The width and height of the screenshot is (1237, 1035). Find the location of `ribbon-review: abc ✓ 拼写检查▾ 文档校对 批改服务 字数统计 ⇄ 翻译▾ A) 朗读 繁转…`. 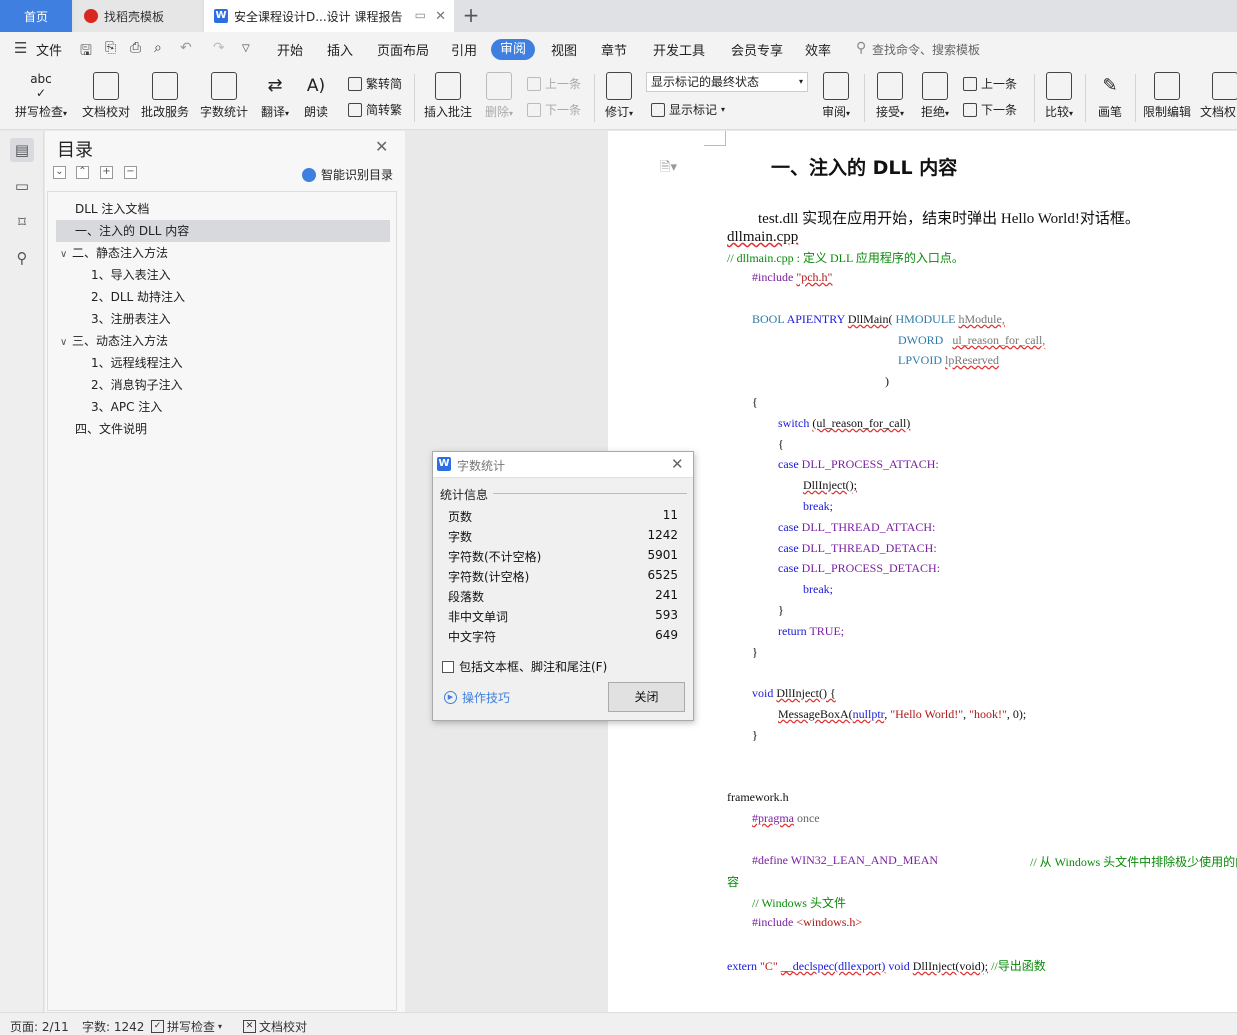

ribbon-review: abc ✓ 拼写检查▾ 文档校对 批改服务 字数统计 ⇄ 翻译▾ A) 朗读 繁转… is located at coordinates (618, 98).